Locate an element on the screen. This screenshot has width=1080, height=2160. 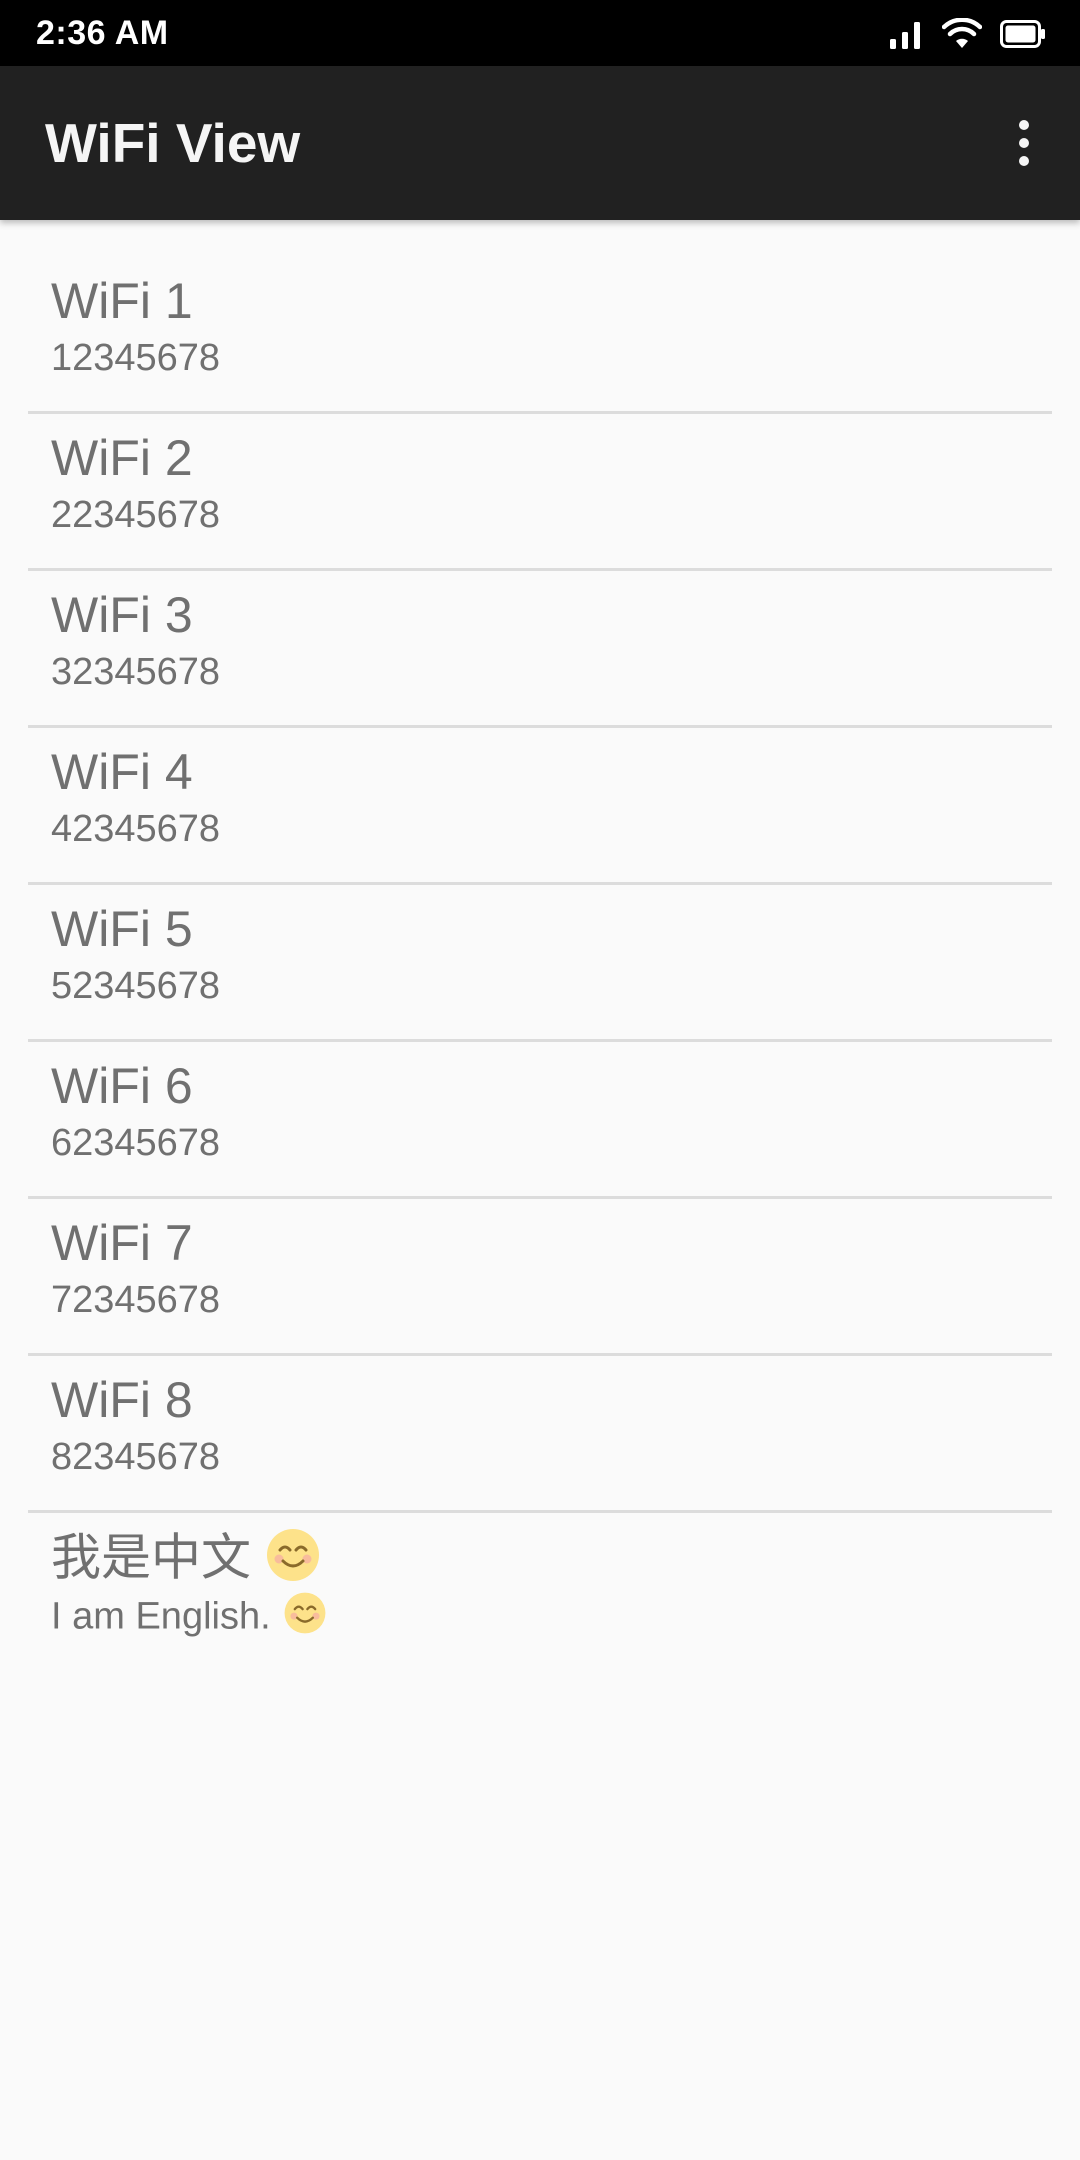
app-bar: WiFi View is located at coordinates (540, 143).